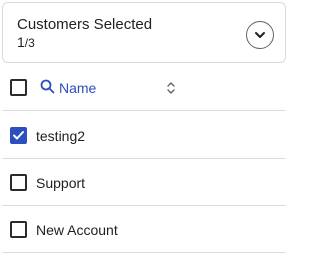 This screenshot has width=320, height=259. Describe the element at coordinates (21, 42) in the screenshot. I see `selected-count-value: 1` at that location.